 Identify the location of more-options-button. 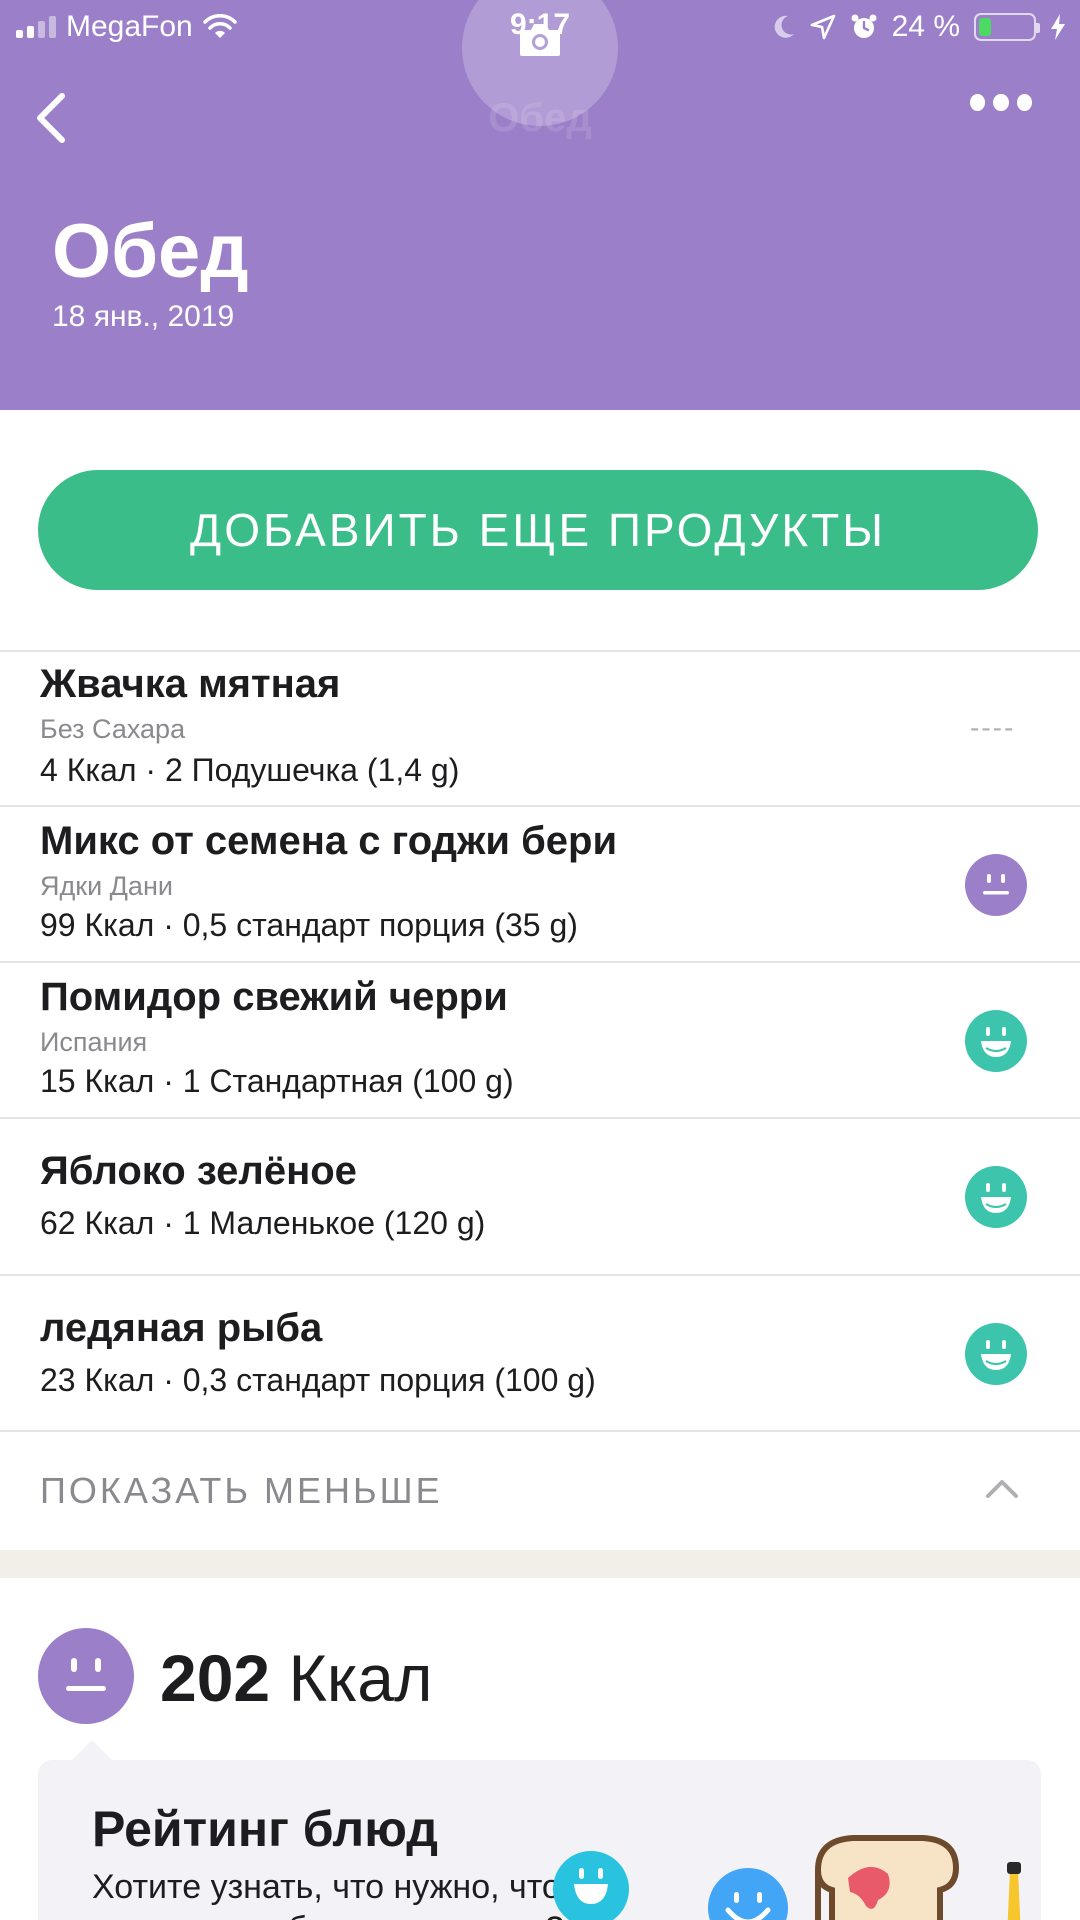
(1001, 102).